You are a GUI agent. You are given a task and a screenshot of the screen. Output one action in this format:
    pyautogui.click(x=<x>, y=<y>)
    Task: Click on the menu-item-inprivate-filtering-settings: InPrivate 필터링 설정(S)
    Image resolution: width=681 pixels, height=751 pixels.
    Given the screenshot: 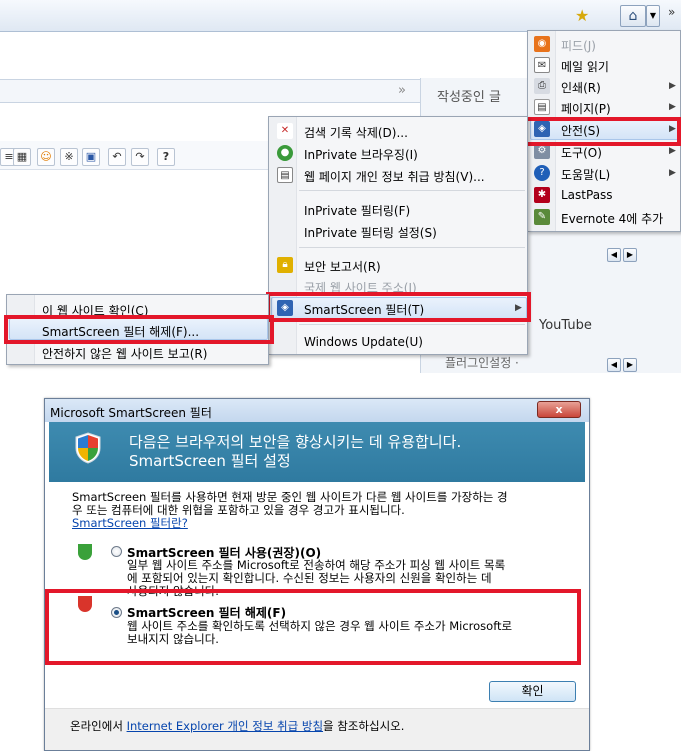 What is the action you would take?
    pyautogui.click(x=370, y=232)
    